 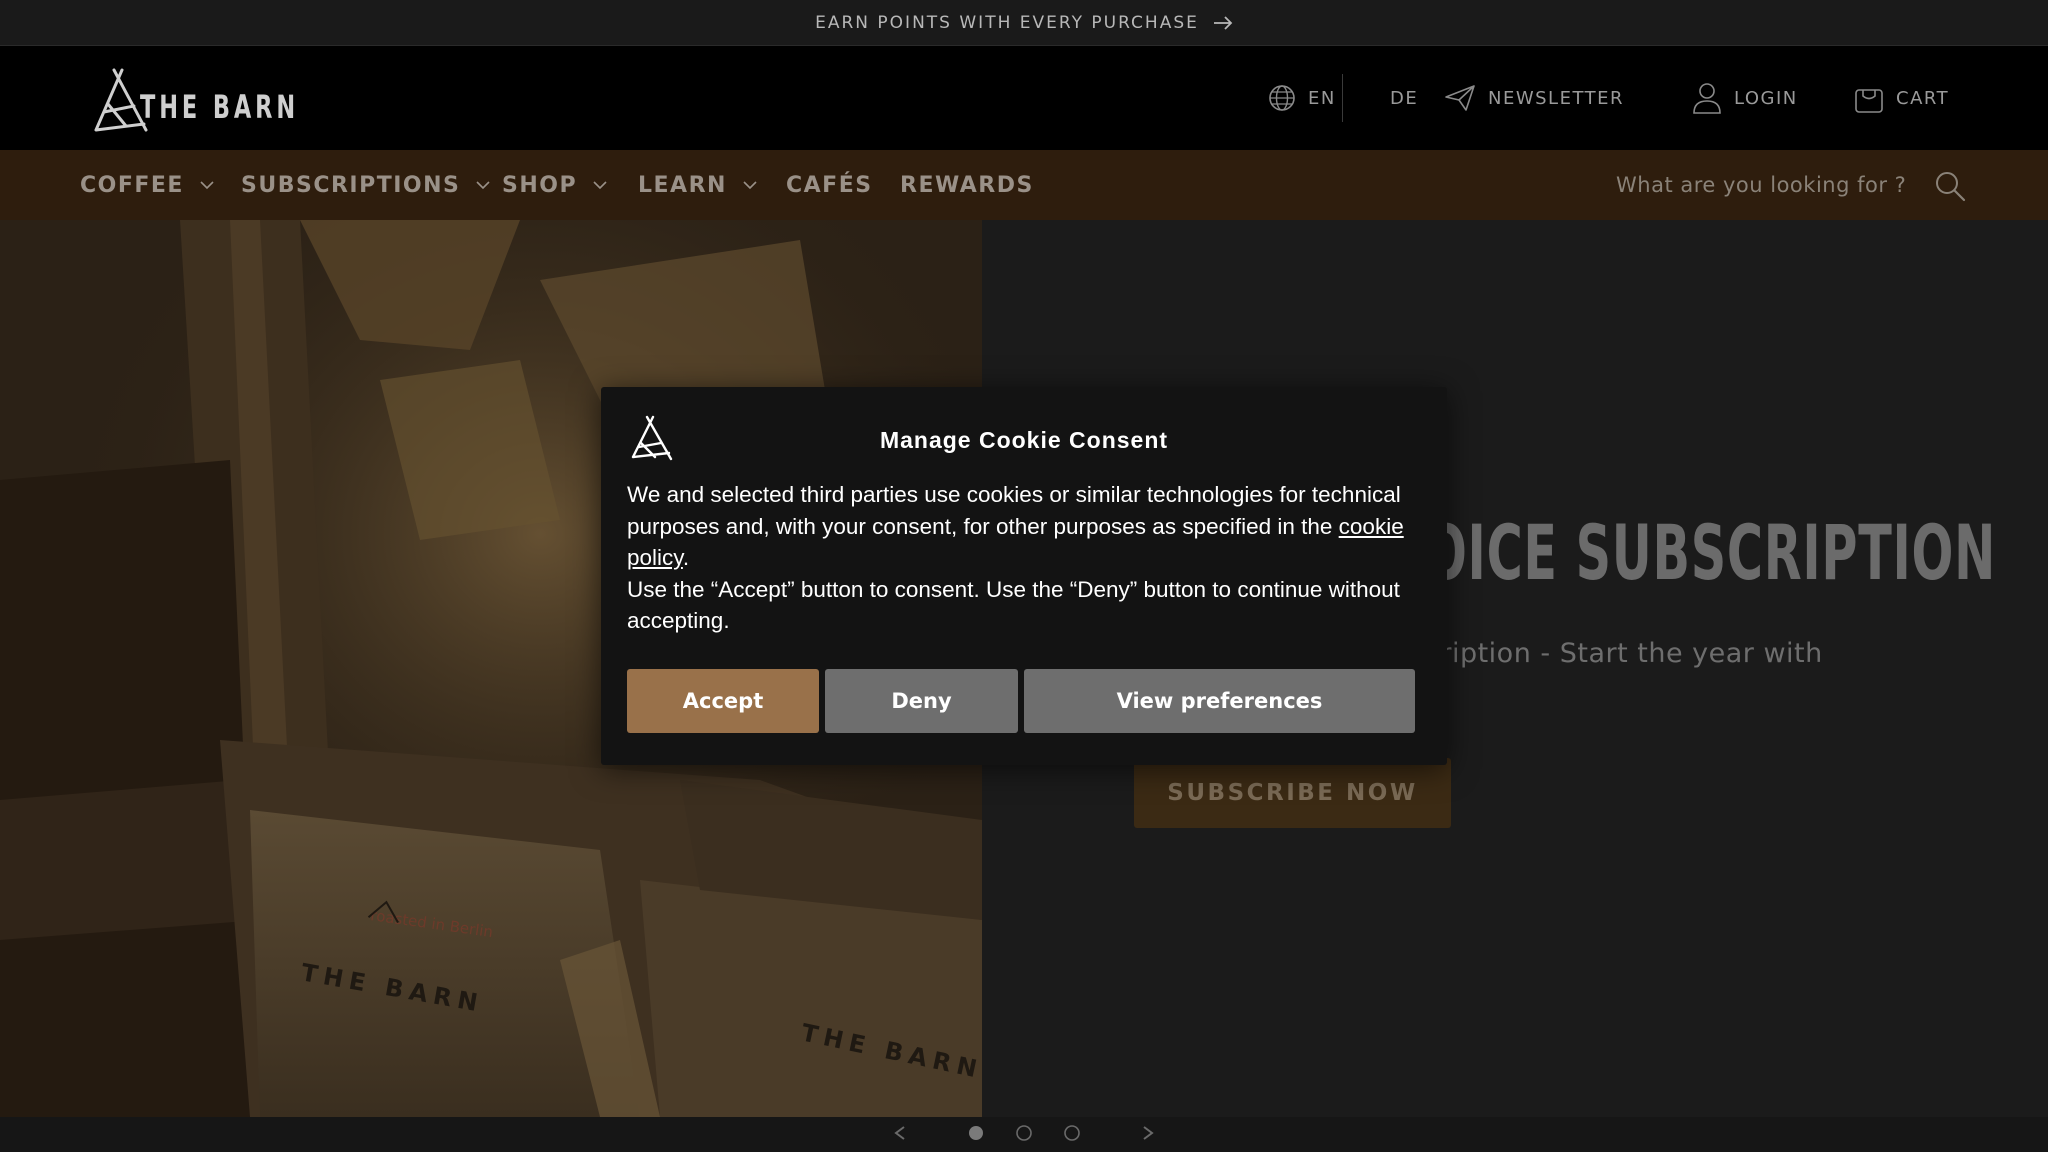 I want to click on slider-controls, so click(x=1024, y=1133).